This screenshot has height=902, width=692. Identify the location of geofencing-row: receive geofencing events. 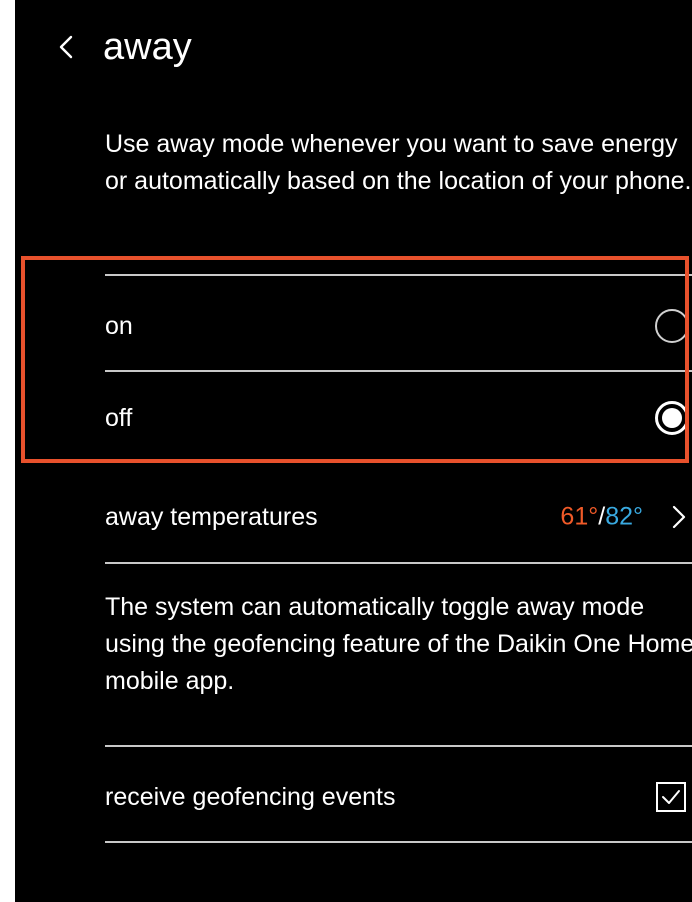
(398, 797).